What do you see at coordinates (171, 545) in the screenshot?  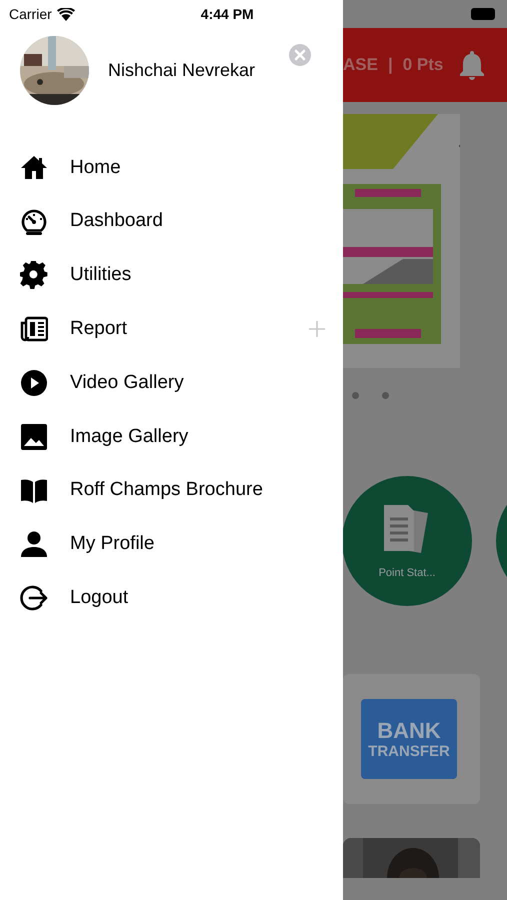 I see `menu-item: My Profile` at bounding box center [171, 545].